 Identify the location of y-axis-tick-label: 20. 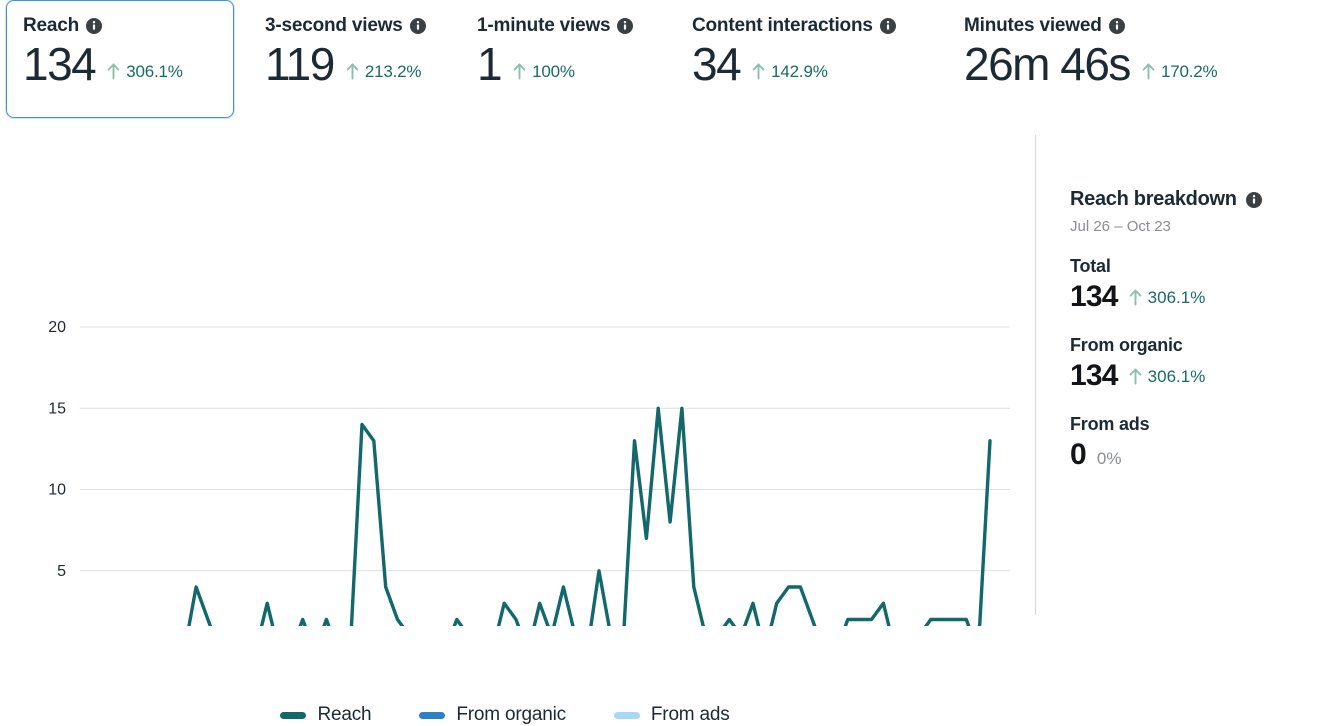
(57, 327).